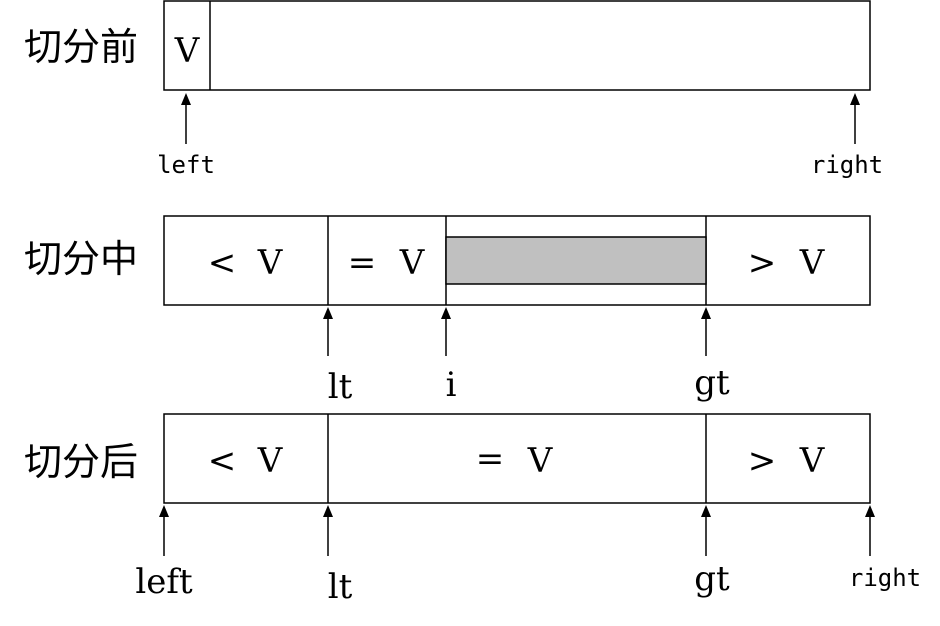 The width and height of the screenshot is (940, 626). What do you see at coordinates (362, 263) in the screenshot?
I see `equal-symbol: =` at bounding box center [362, 263].